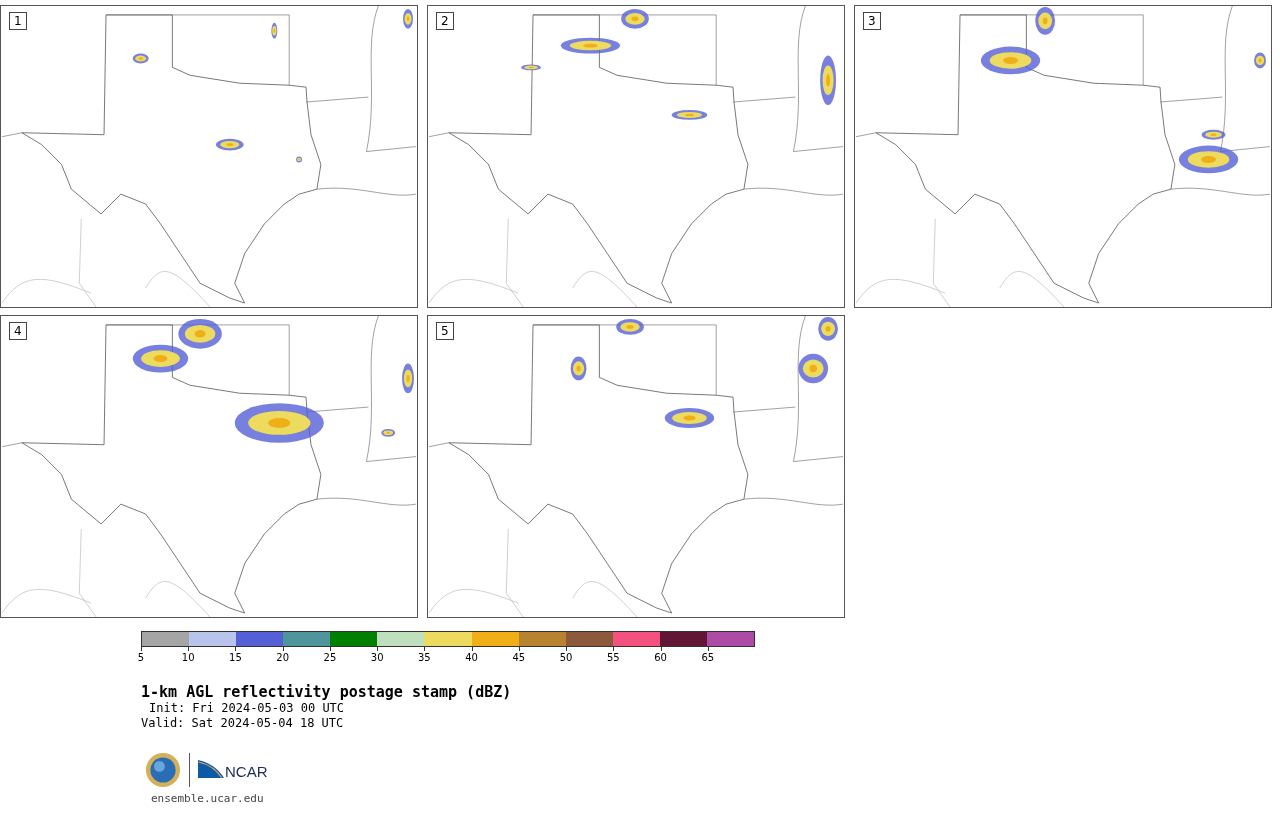  What do you see at coordinates (519, 657) in the screenshot?
I see `tick-label: 45` at bounding box center [519, 657].